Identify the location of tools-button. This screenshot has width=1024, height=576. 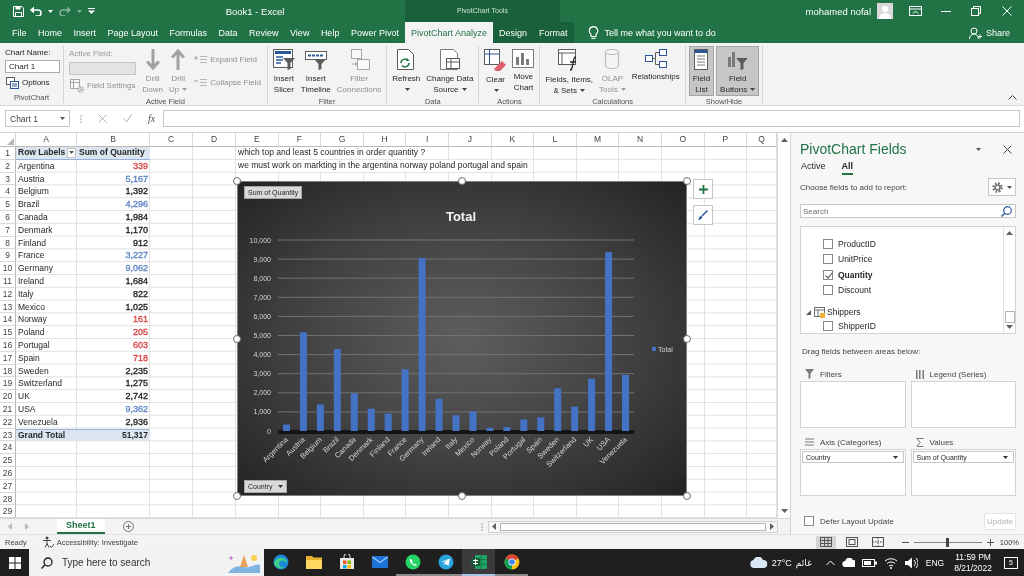
(1002, 187).